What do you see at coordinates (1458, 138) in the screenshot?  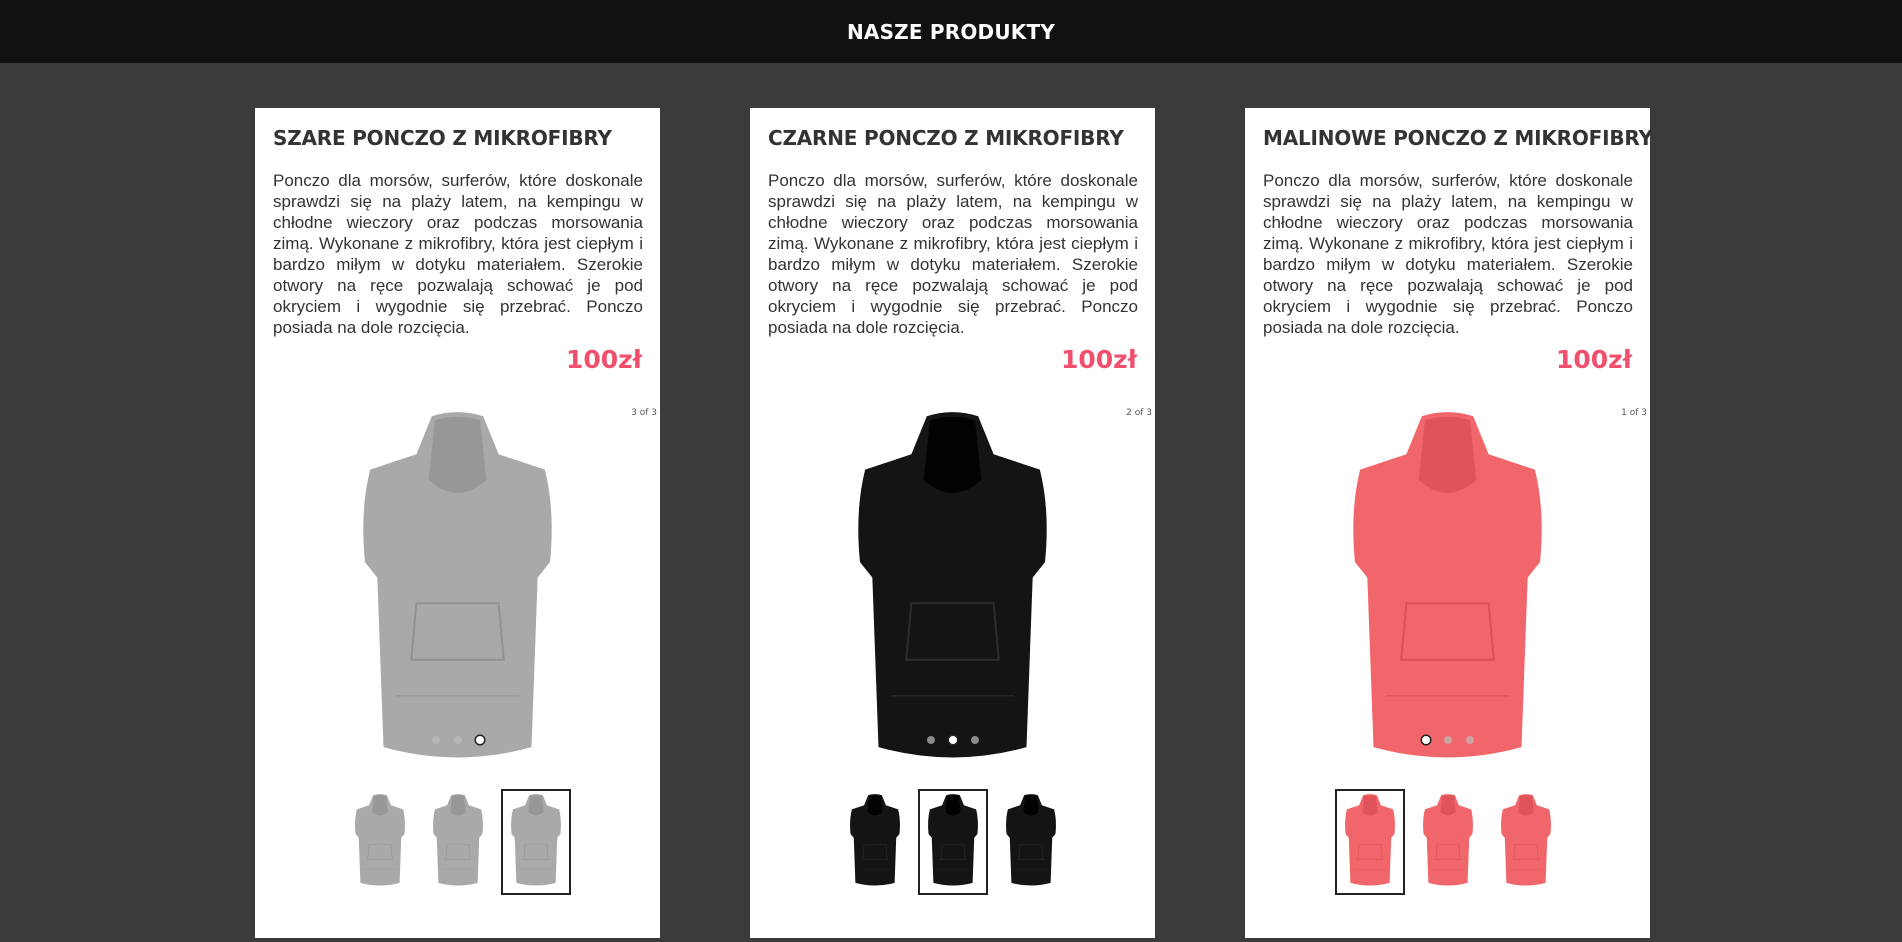 I see `product-title: MALINOWE PONCZO Z MIKROFIBRY` at bounding box center [1458, 138].